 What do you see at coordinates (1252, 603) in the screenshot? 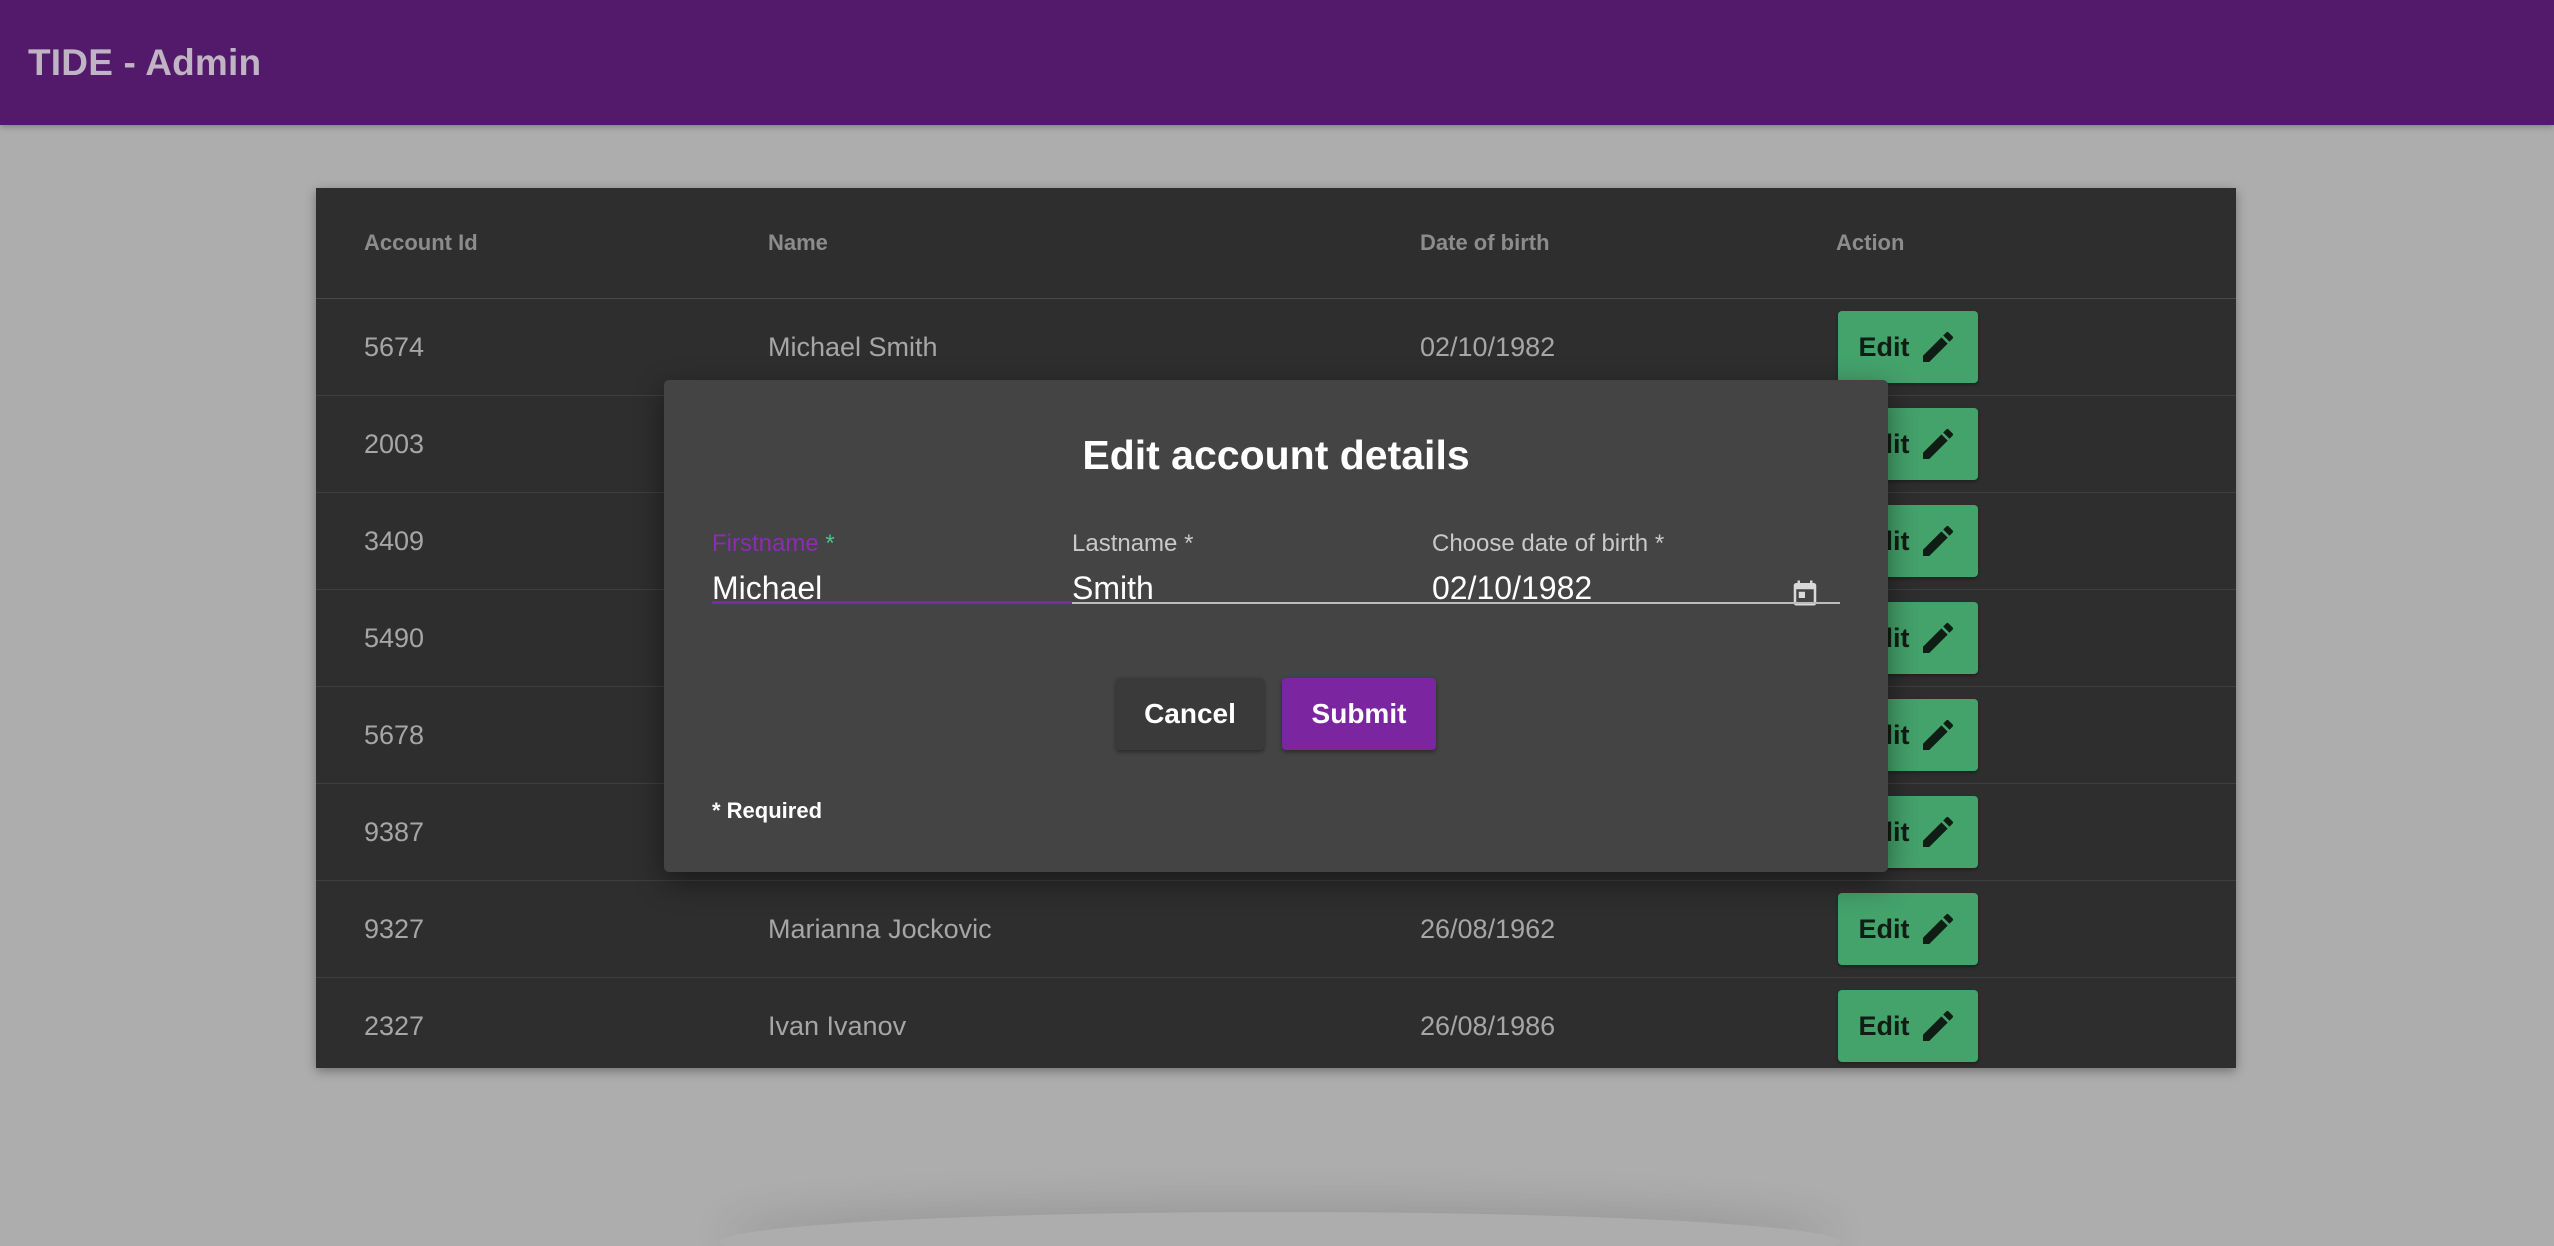
I see `lastname-underline` at bounding box center [1252, 603].